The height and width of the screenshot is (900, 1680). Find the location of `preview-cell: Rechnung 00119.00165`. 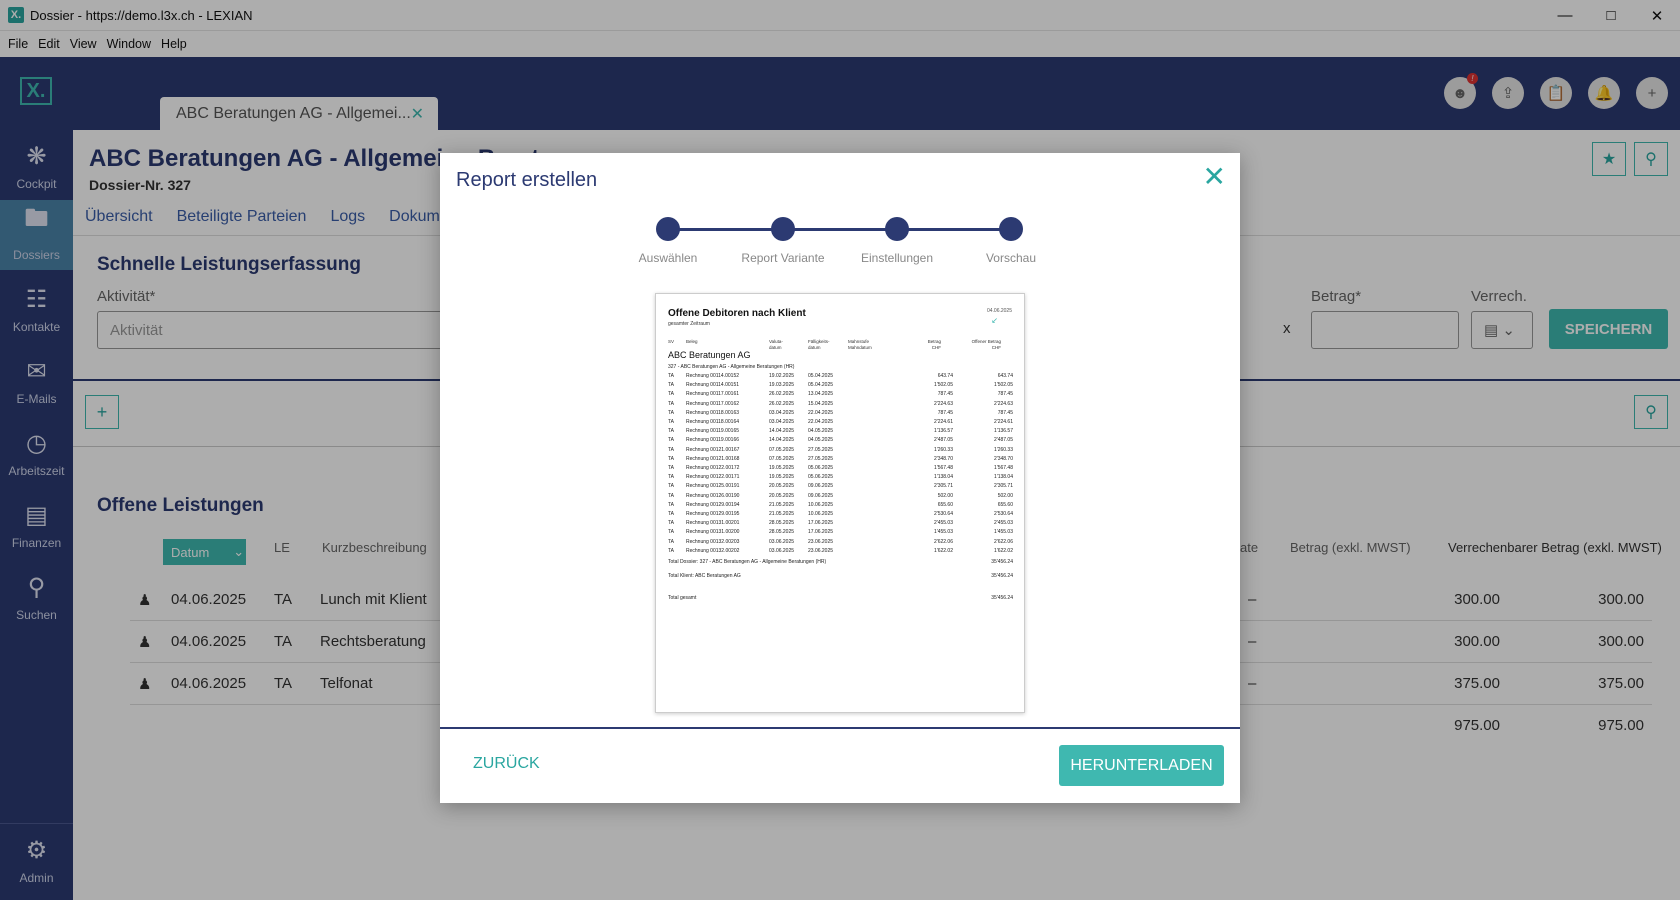

preview-cell: Rechnung 00119.00165 is located at coordinates (713, 431).